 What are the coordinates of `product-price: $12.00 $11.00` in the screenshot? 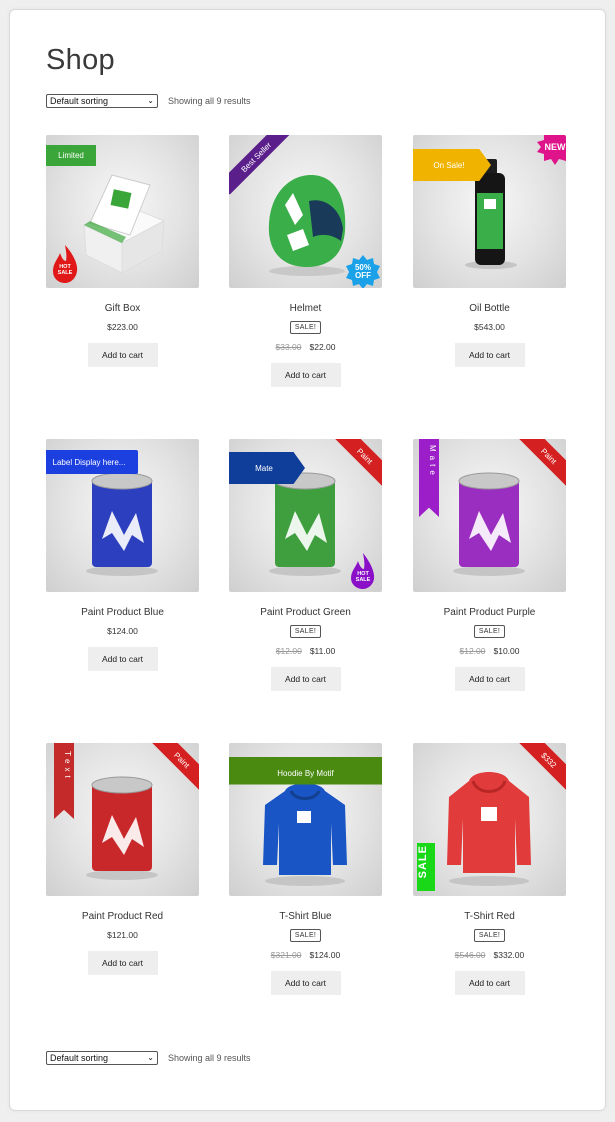 It's located at (305, 651).